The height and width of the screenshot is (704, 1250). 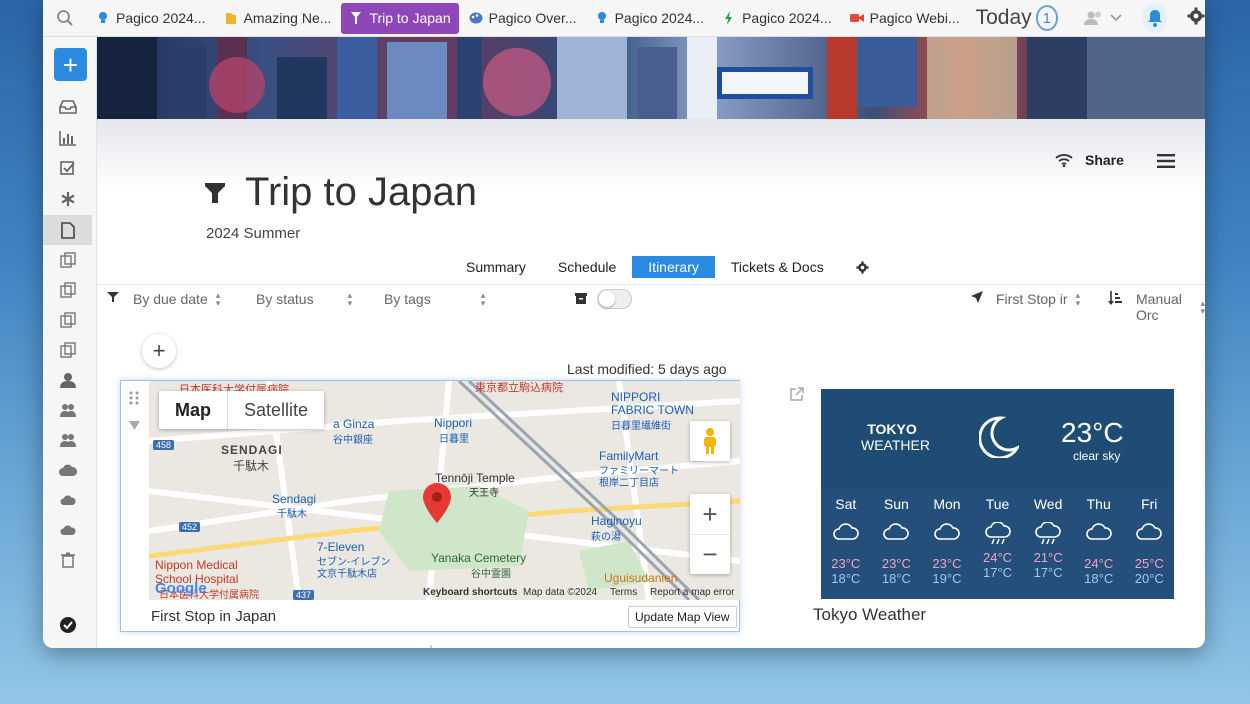 I want to click on video-icon, so click(x=856, y=18).